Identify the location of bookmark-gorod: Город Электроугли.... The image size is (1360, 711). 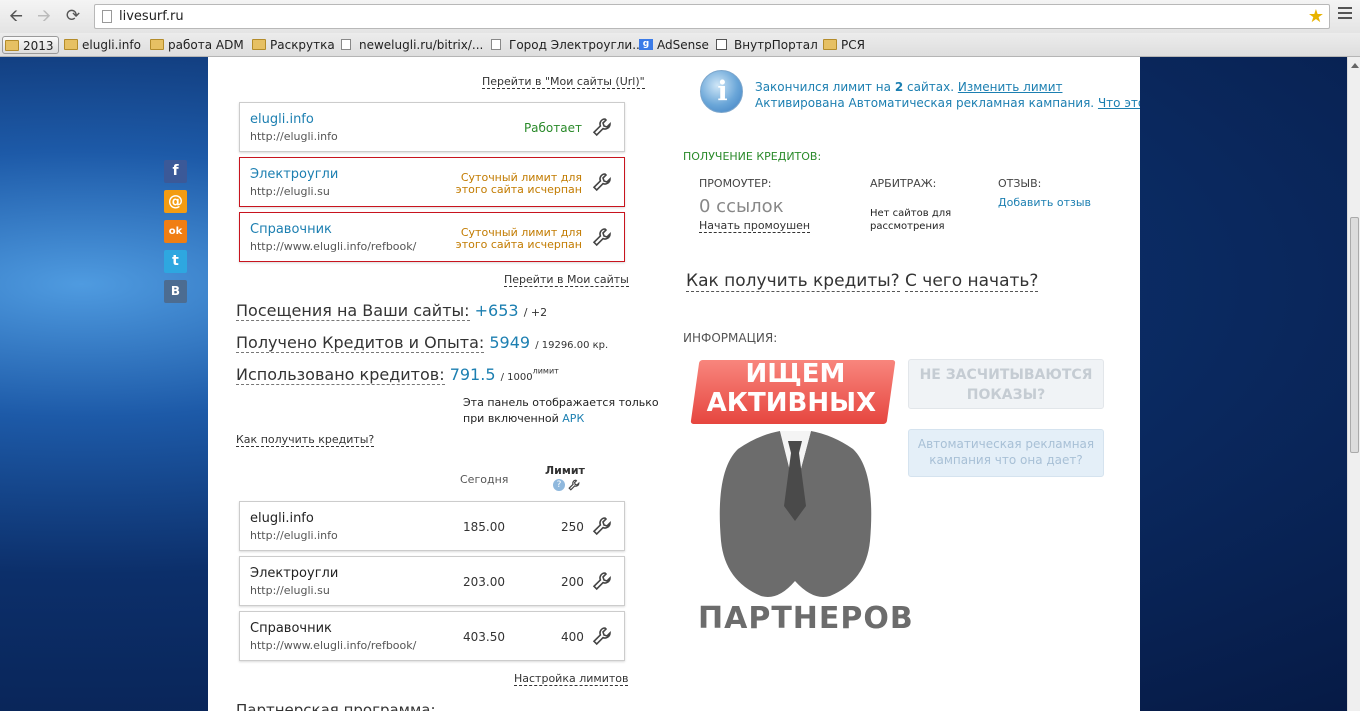
(566, 45).